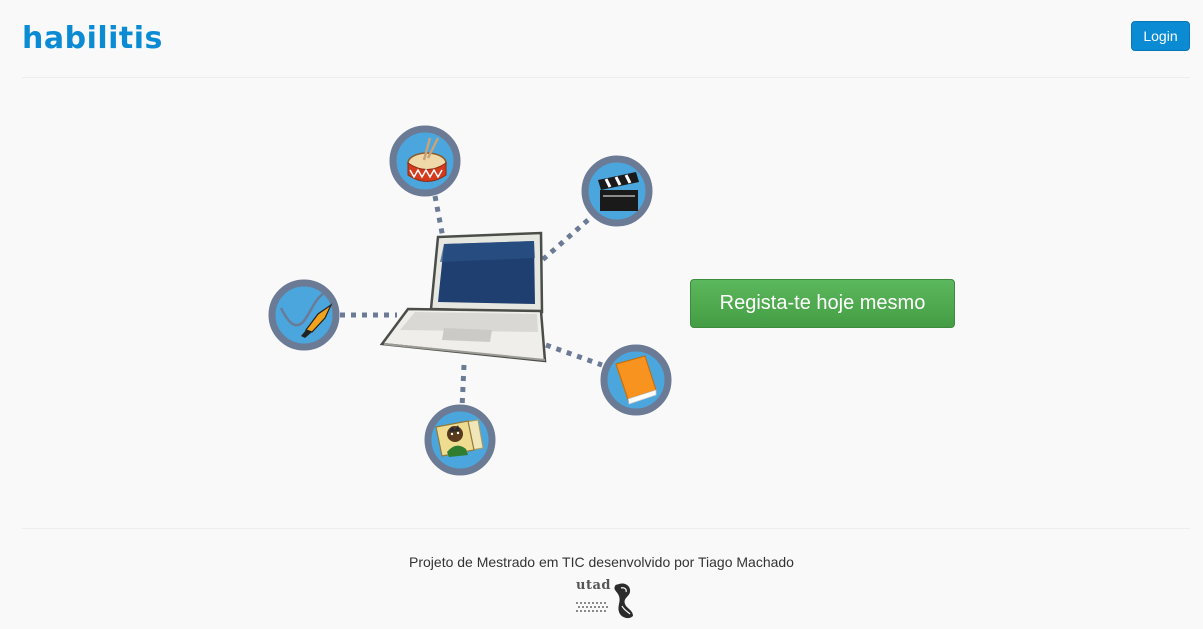 This screenshot has height=629, width=1203. Describe the element at coordinates (617, 191) in the screenshot. I see `clapperboard-icon` at that location.